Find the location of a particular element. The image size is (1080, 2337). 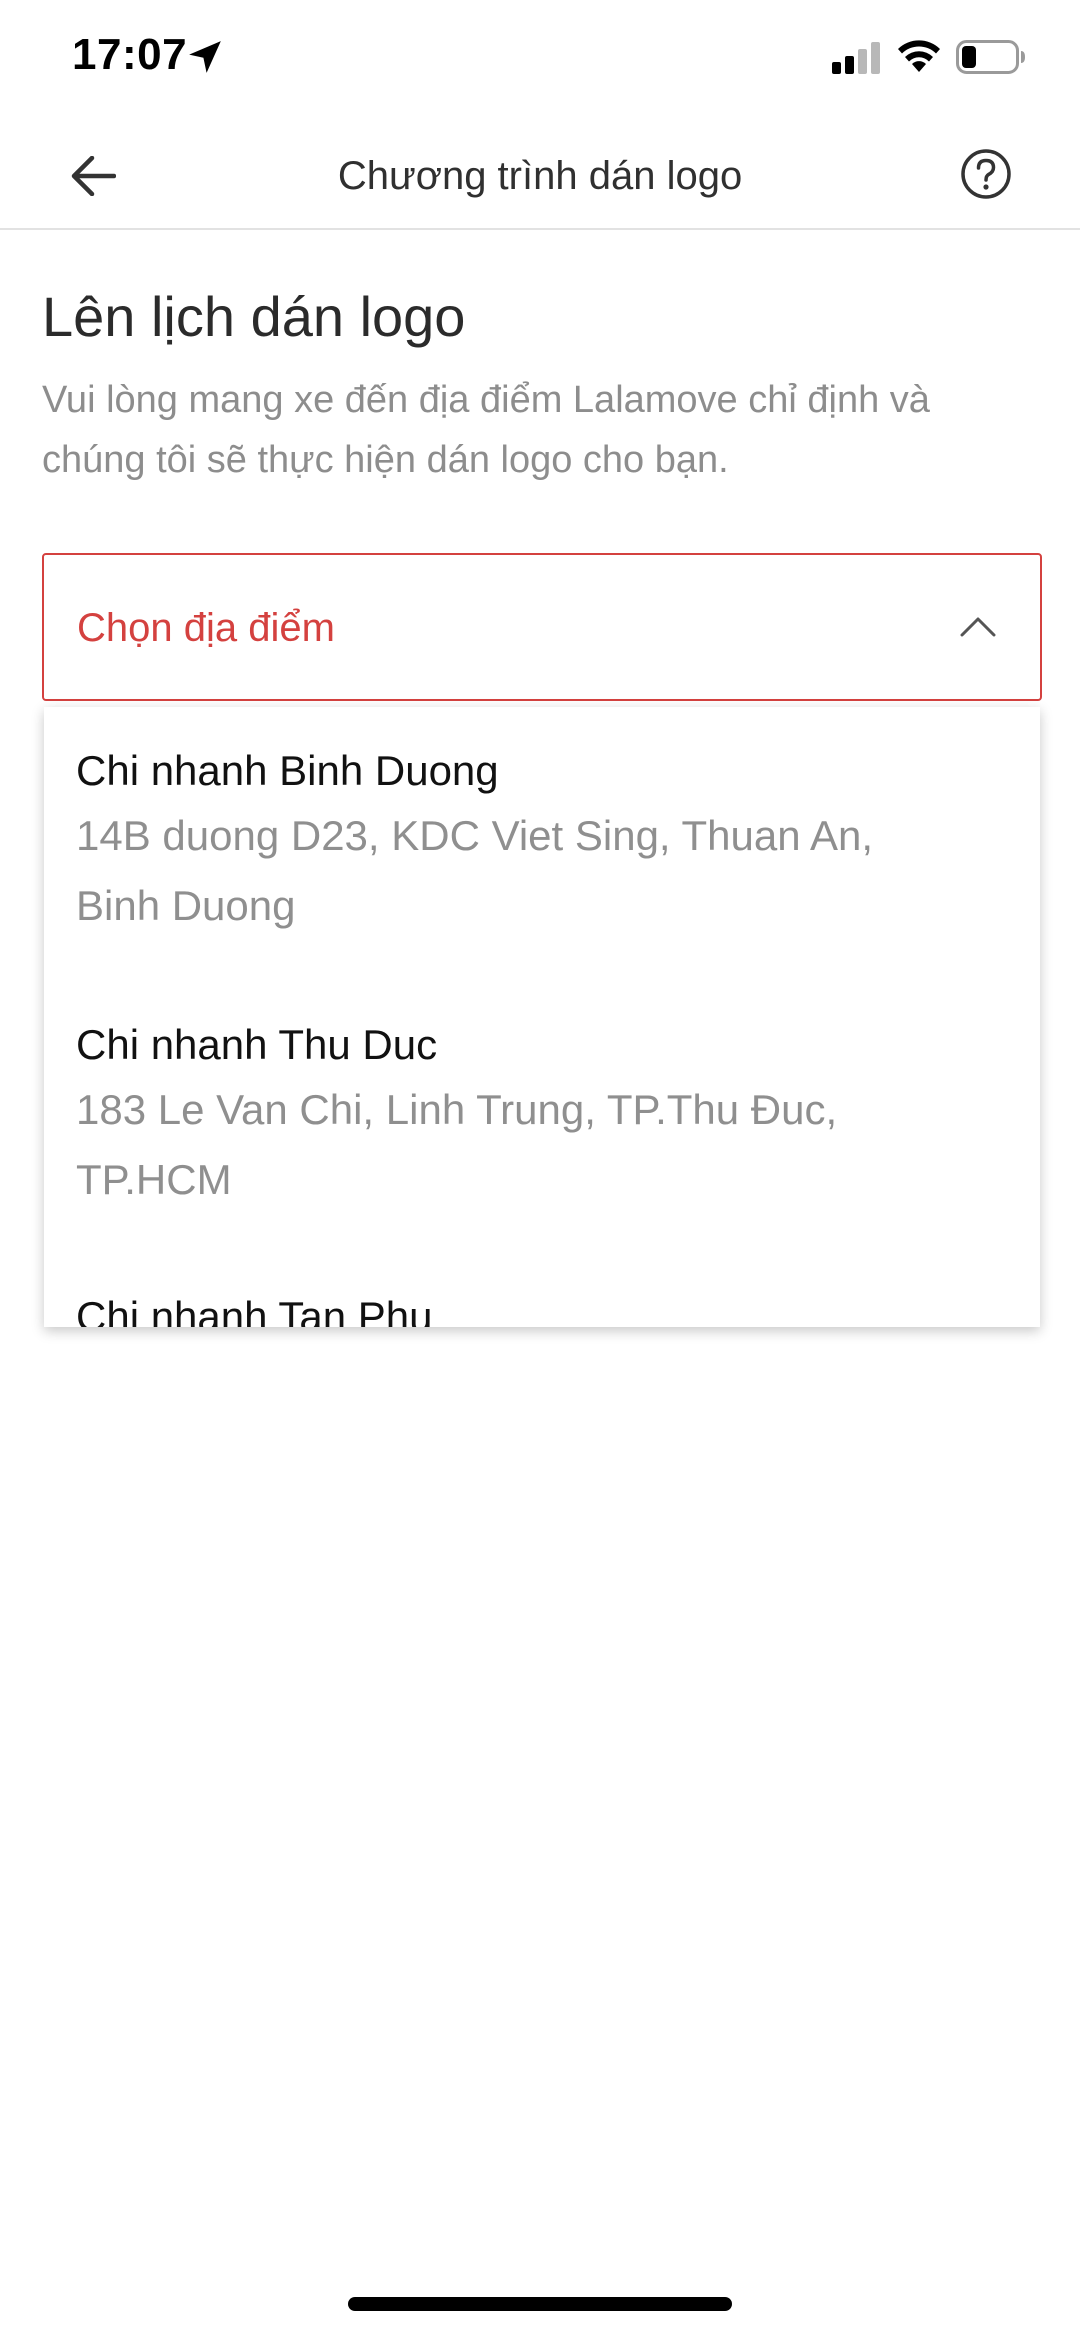

home-indicator is located at coordinates (540, 2304).